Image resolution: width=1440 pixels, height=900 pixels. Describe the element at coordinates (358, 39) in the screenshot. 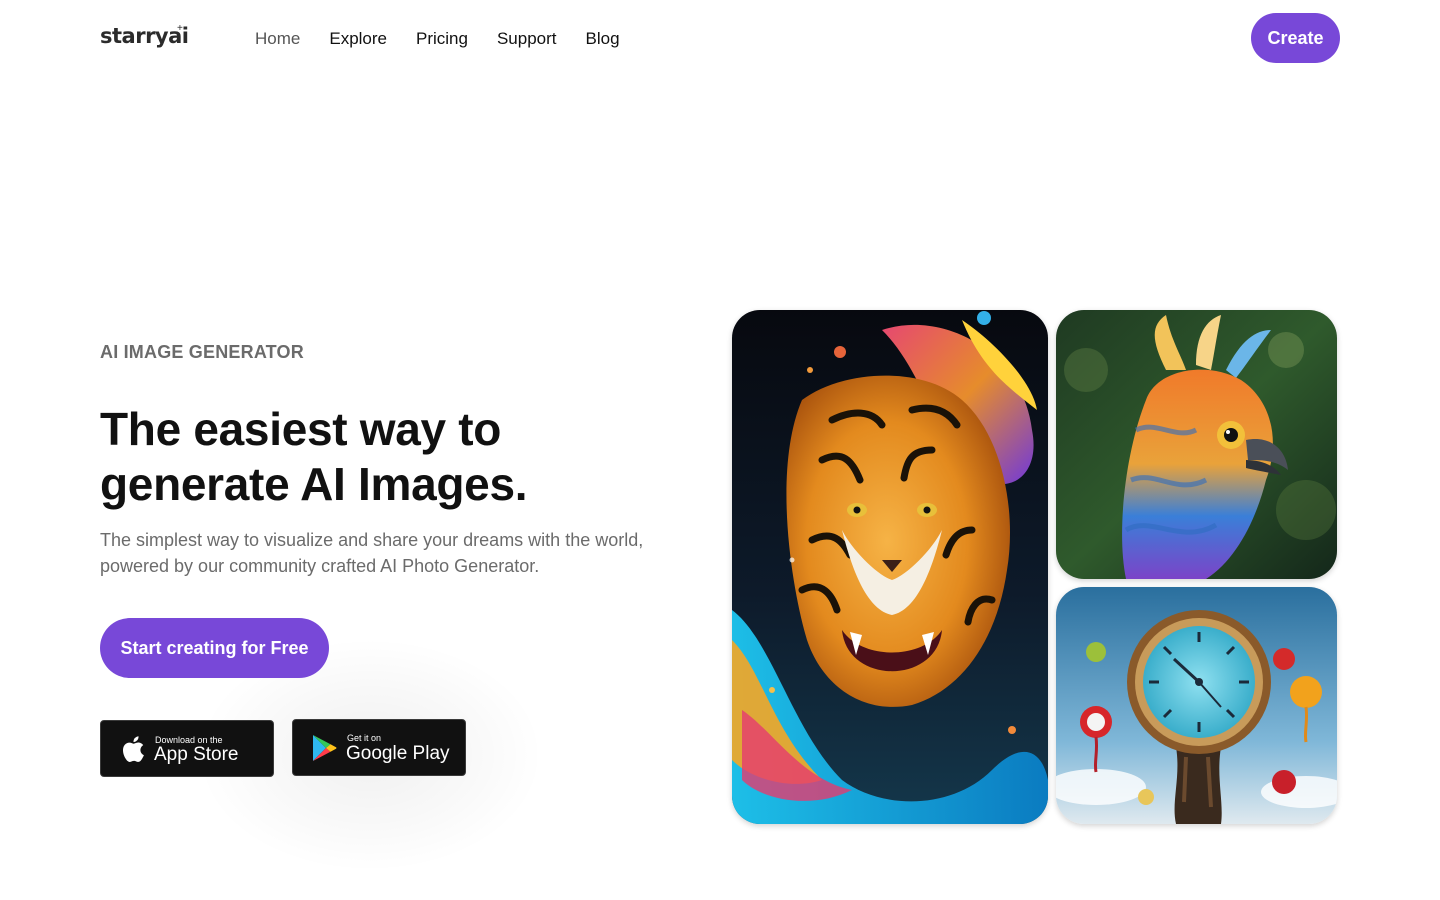

I see `nav-link-explore: Explore` at that location.